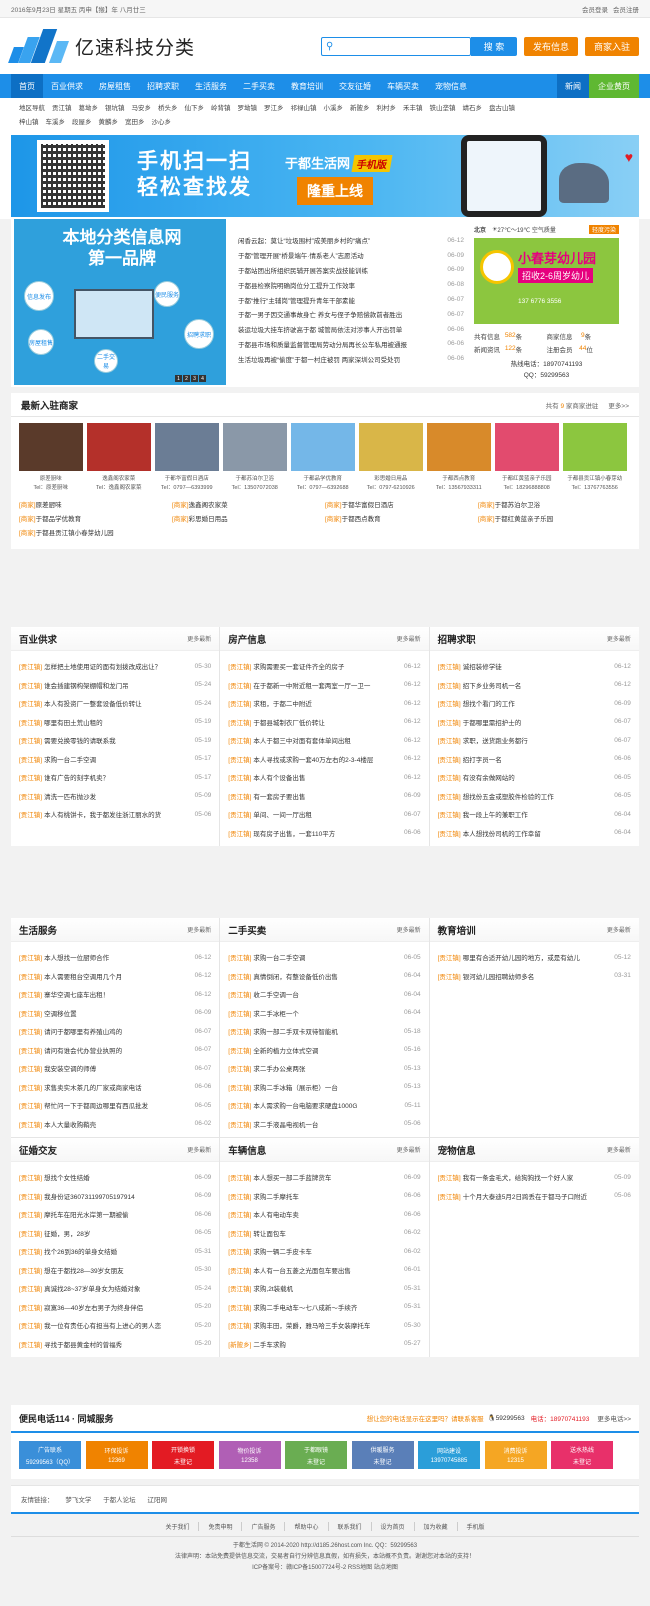  Describe the element at coordinates (534, 957) in the screenshot. I see `list-item: [贡江镇] 哪里有合适开幼儿园的地方，或是有幼儿 05-12` at that location.